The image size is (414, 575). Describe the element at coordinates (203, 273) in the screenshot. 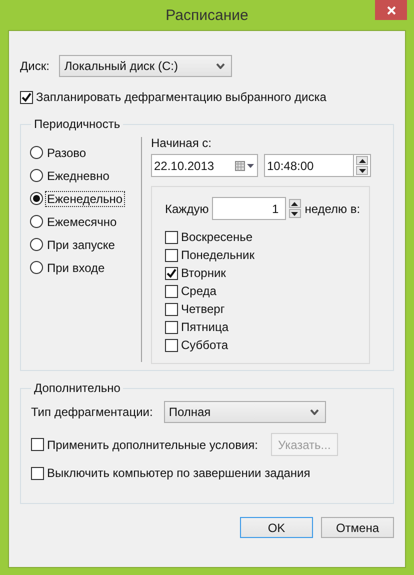

I see `checkbox-label: Вторник` at that location.